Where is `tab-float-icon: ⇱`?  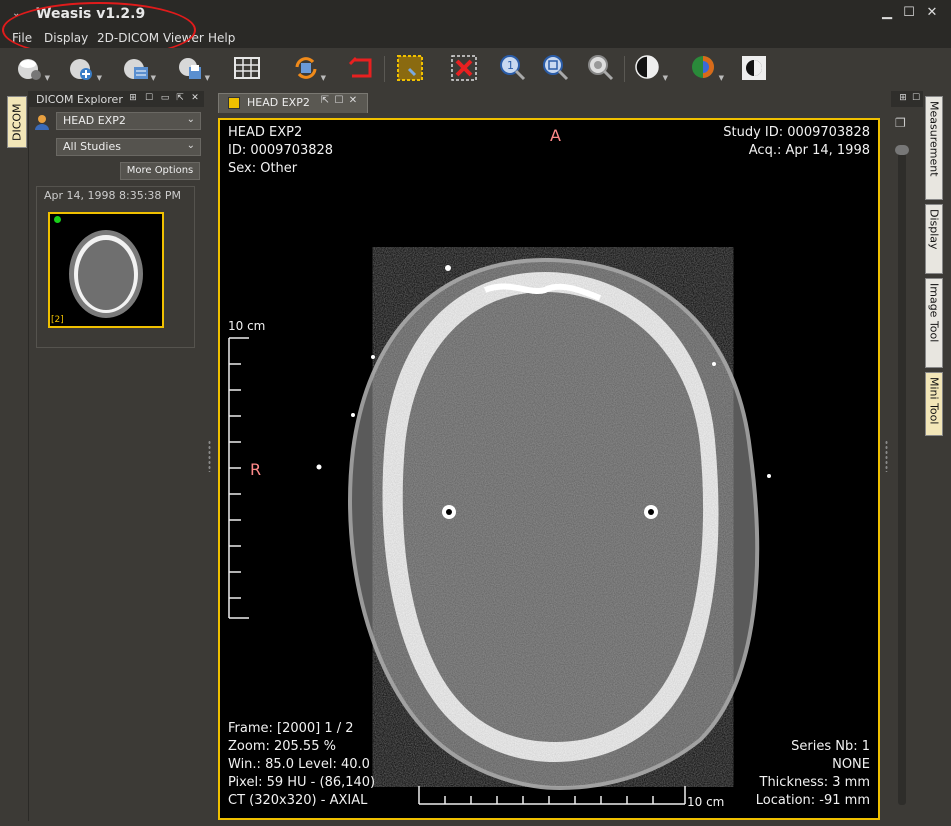
tab-float-icon: ⇱ is located at coordinates (325, 101).